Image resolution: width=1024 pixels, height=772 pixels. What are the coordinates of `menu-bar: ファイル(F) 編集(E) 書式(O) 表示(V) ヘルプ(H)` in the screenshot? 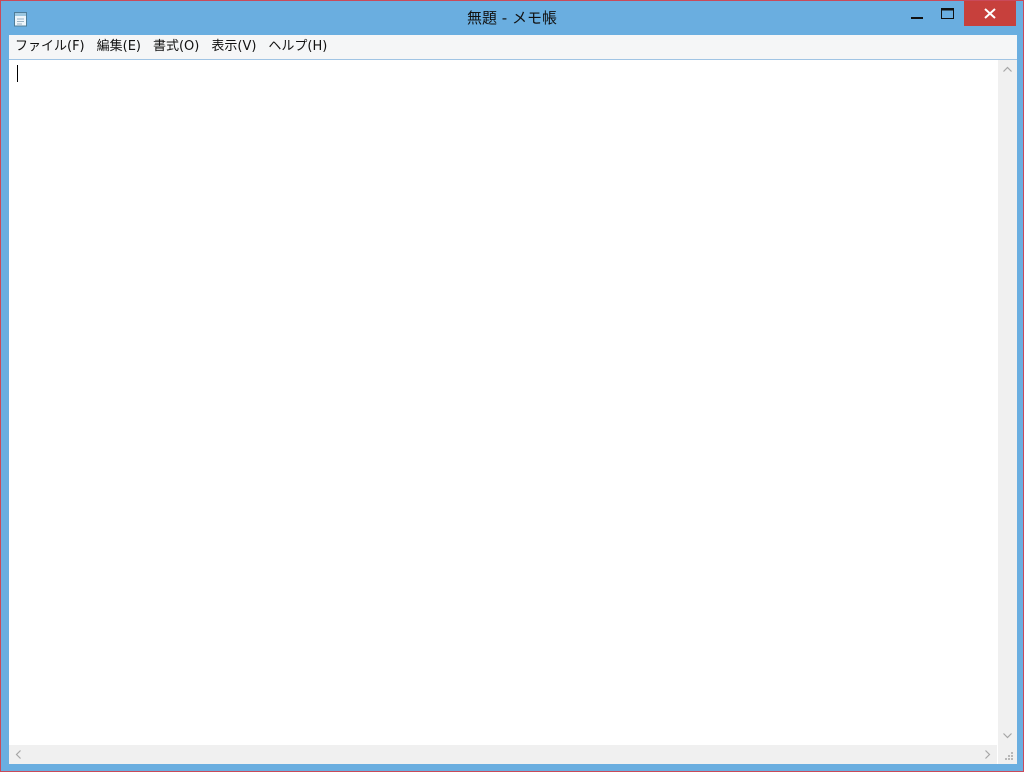 It's located at (513, 47).